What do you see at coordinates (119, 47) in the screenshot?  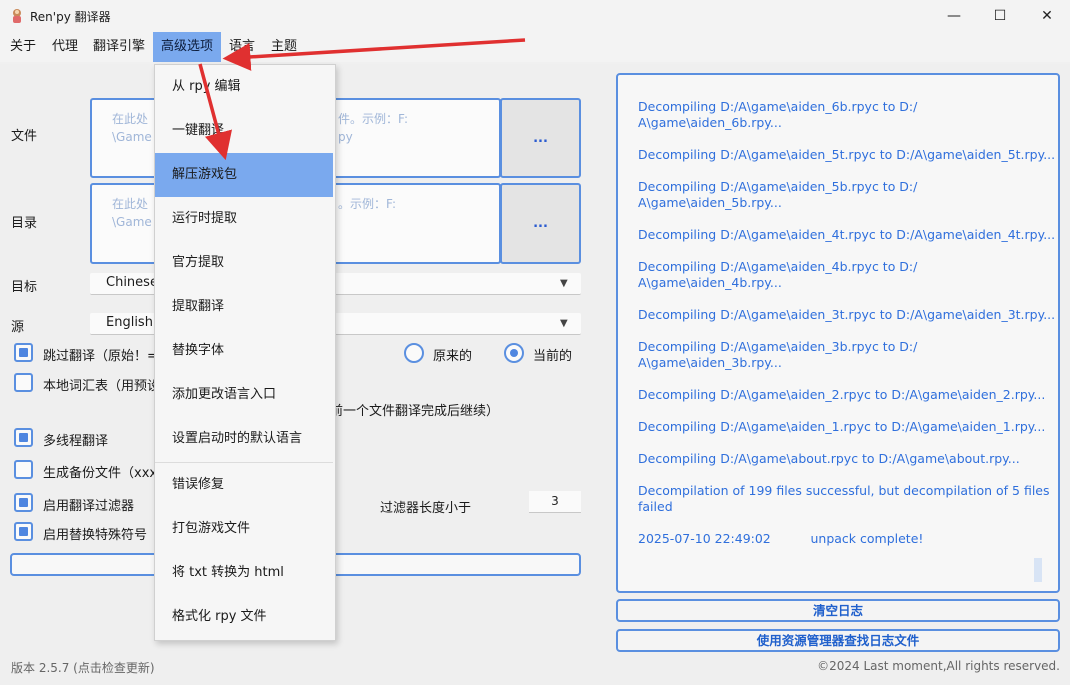 I see `menu-engine: 翻译引擎` at bounding box center [119, 47].